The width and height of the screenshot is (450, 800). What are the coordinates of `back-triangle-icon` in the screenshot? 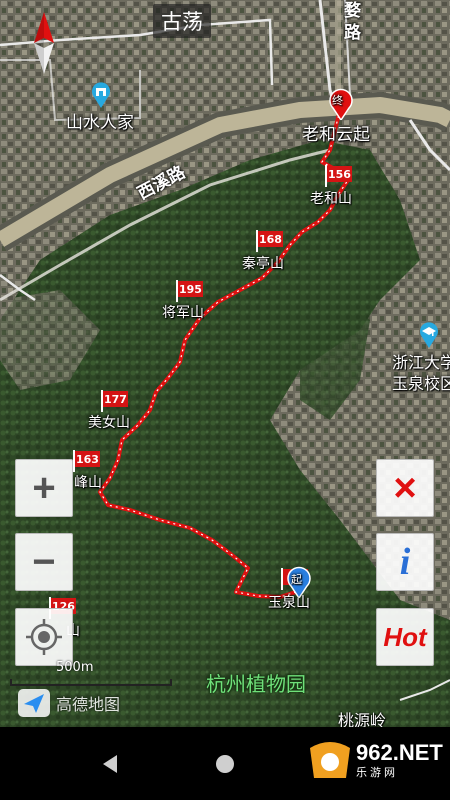 It's located at (110, 764).